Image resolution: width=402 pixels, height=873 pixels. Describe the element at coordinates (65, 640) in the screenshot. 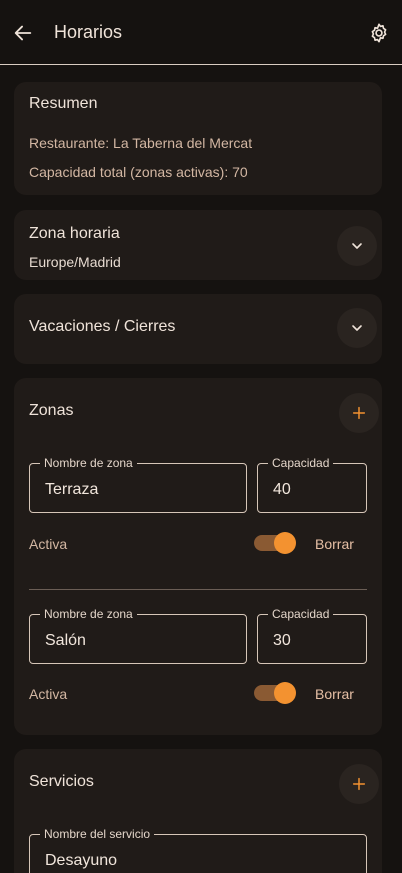

I see `zone-name-value: Salón` at that location.